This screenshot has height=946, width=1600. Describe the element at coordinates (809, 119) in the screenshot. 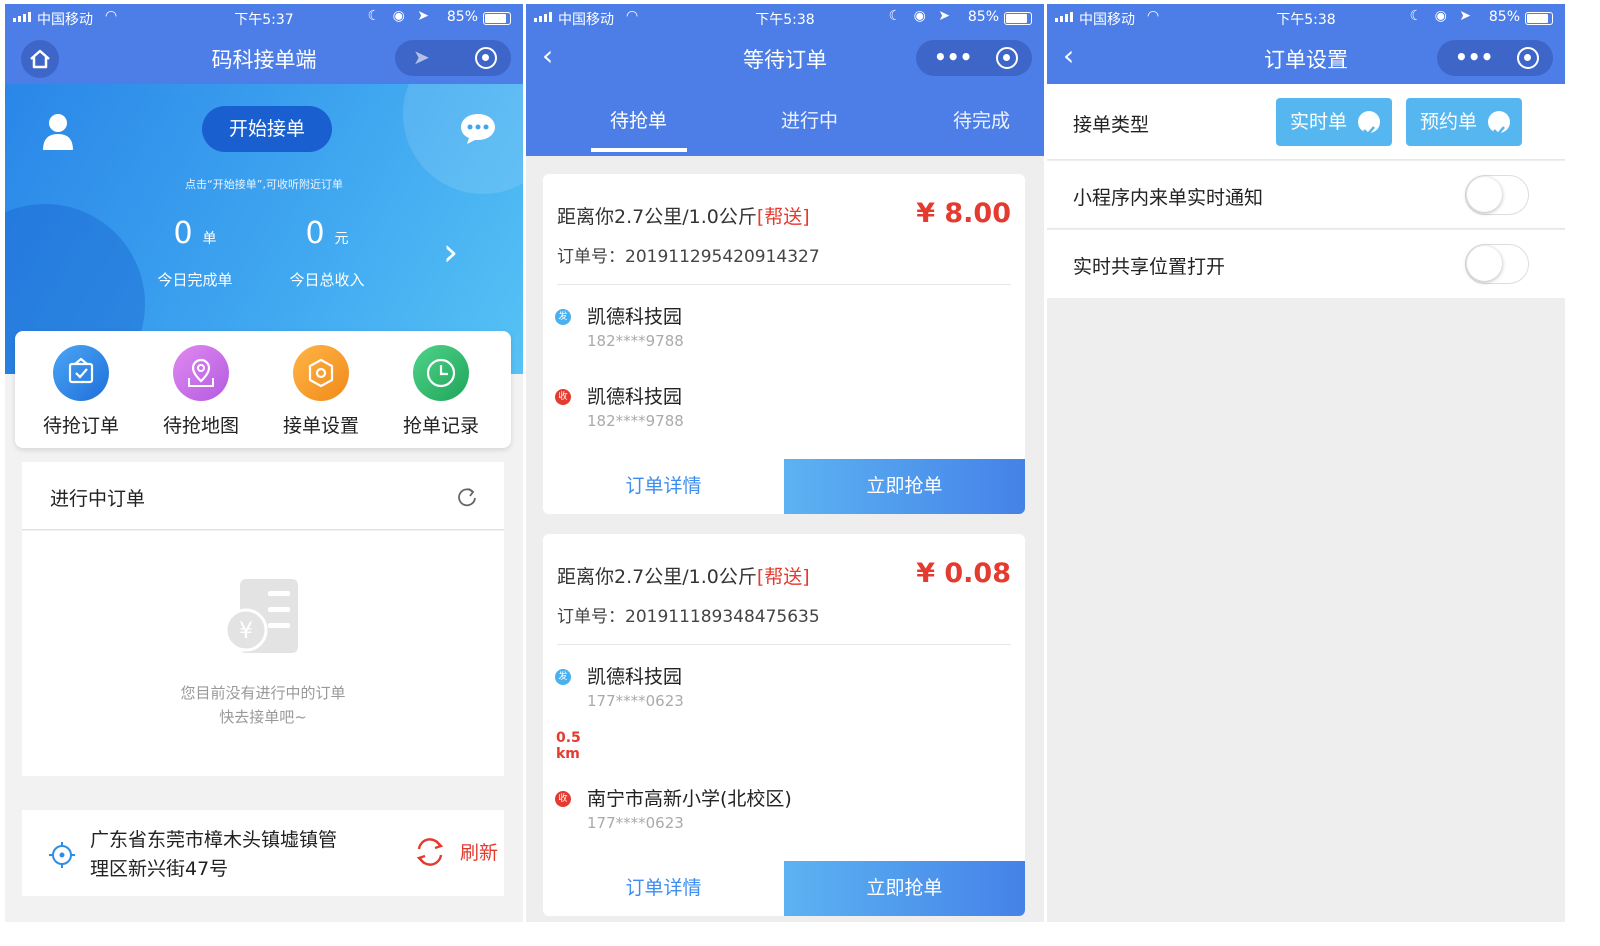

I see `tab-in-progress: 进行中` at that location.